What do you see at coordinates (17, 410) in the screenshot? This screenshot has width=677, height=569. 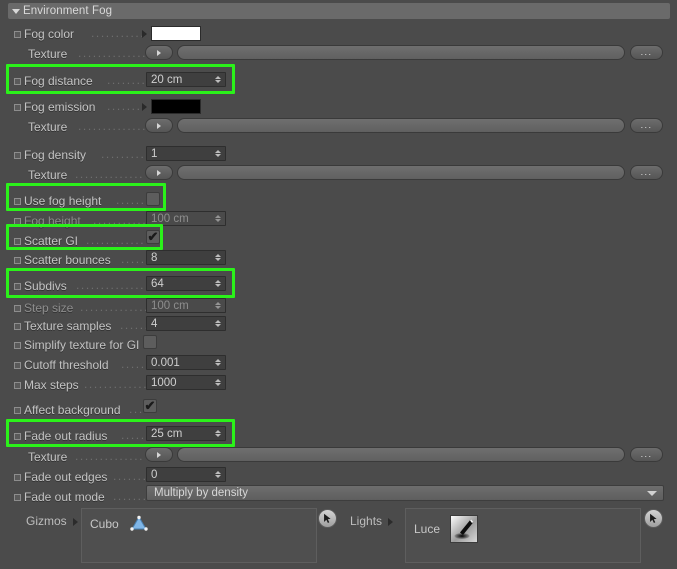 I see `affect-background-toggle` at bounding box center [17, 410].